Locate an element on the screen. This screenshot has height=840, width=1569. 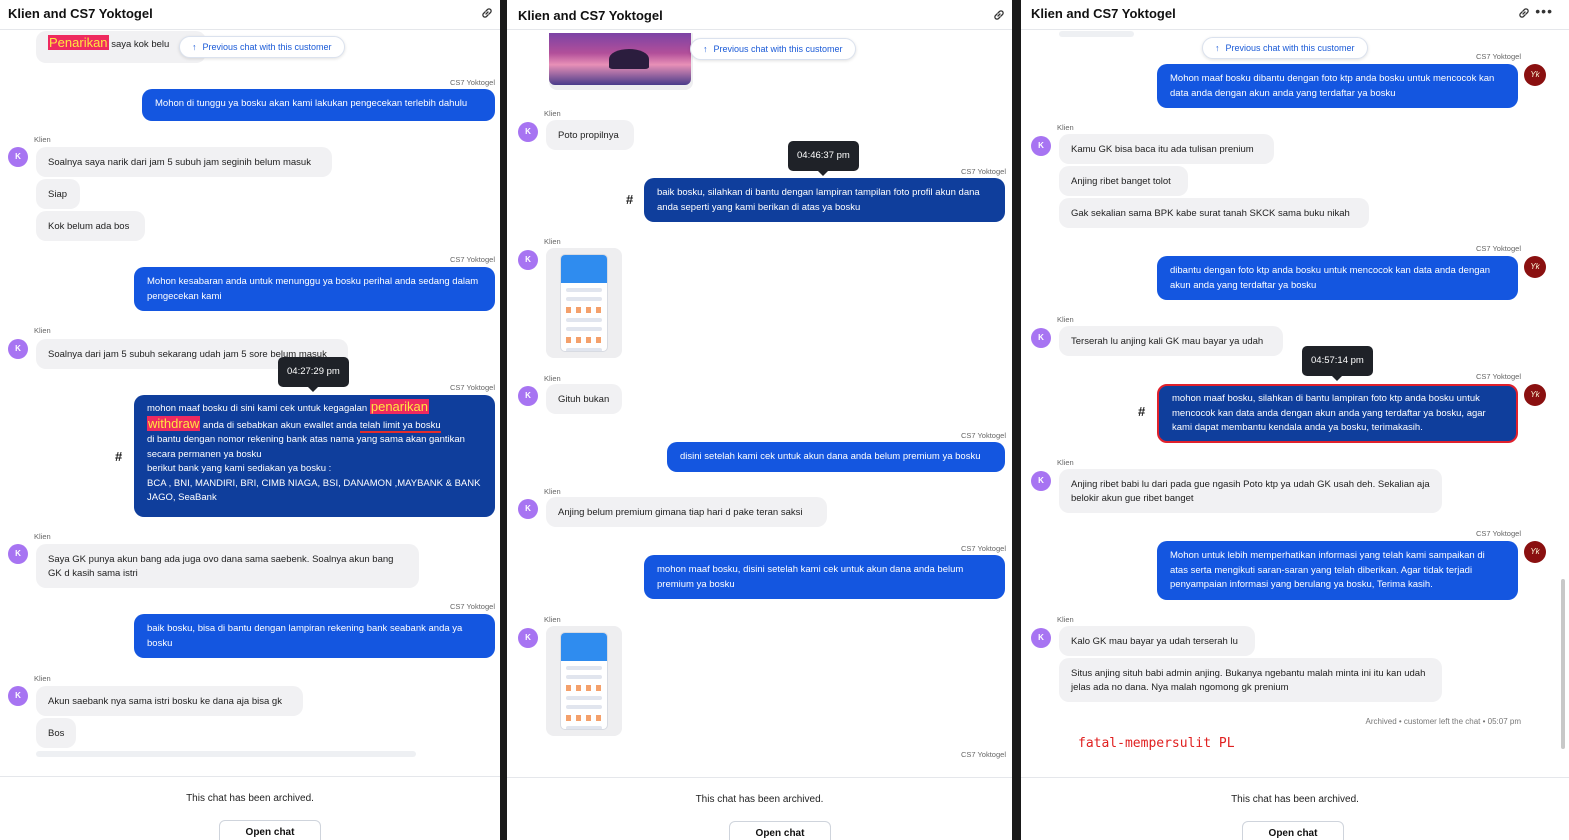
landscape-image is located at coordinates (620, 59).